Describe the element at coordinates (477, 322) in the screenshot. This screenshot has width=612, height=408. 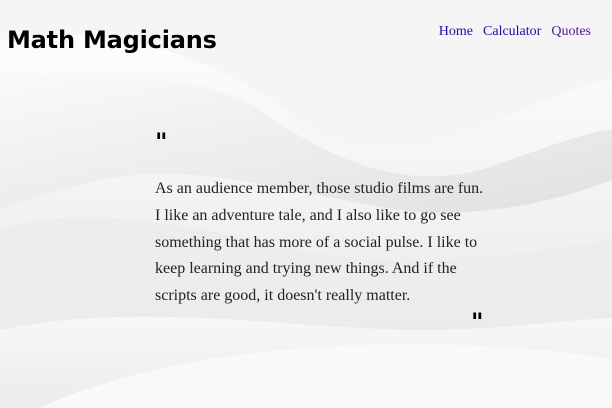
I see `close-quote-mark: "` at that location.